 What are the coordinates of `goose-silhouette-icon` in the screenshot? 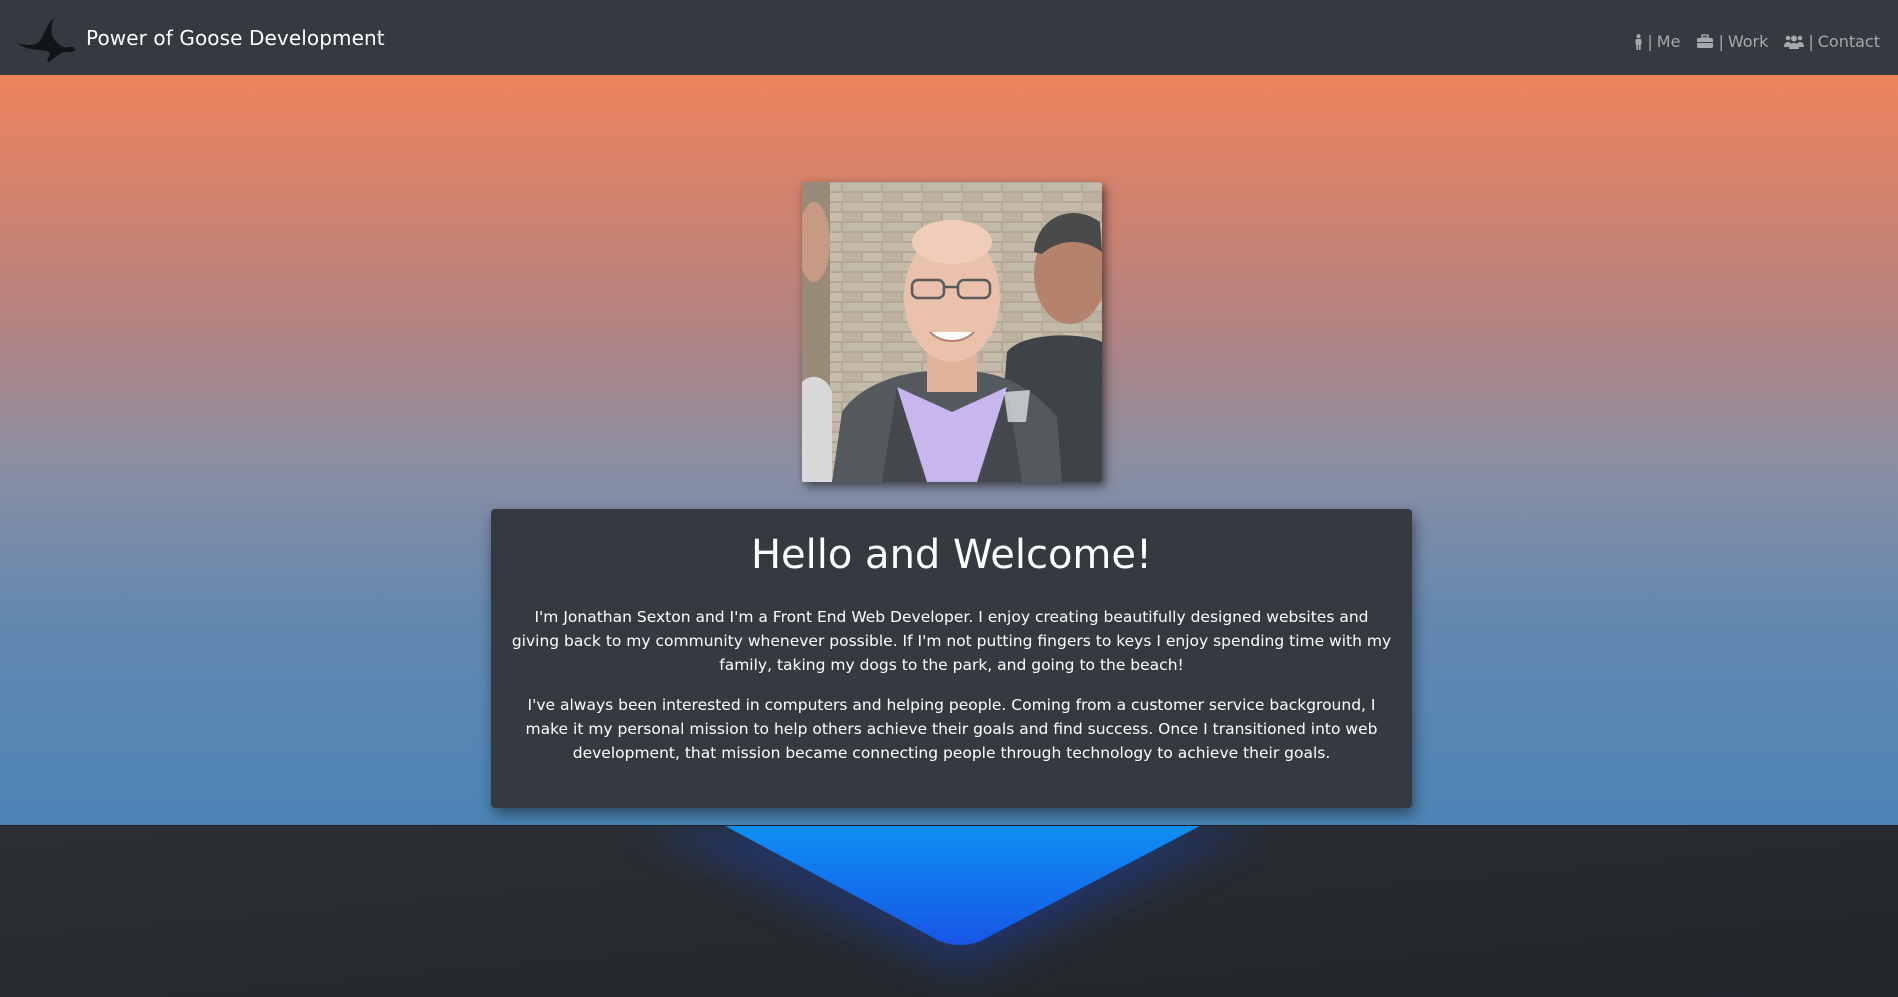 It's located at (46, 39).